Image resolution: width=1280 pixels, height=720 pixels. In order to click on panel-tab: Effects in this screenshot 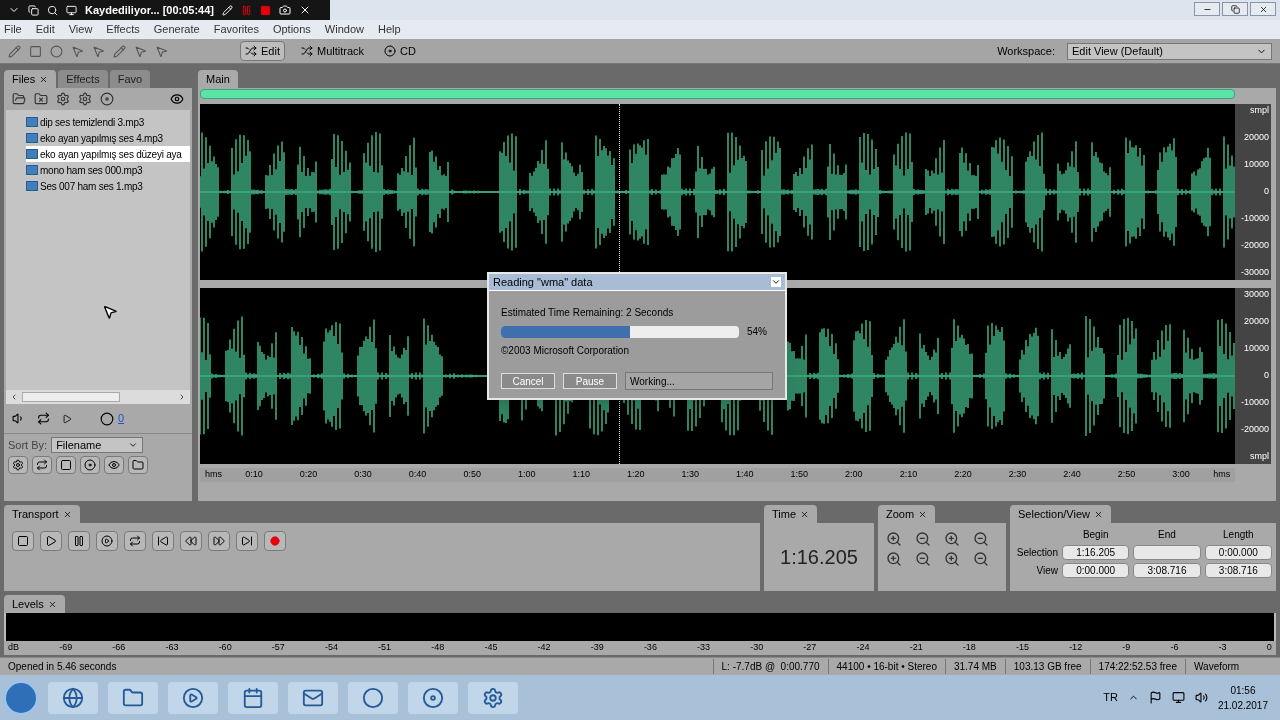, I will do `click(83, 79)`.